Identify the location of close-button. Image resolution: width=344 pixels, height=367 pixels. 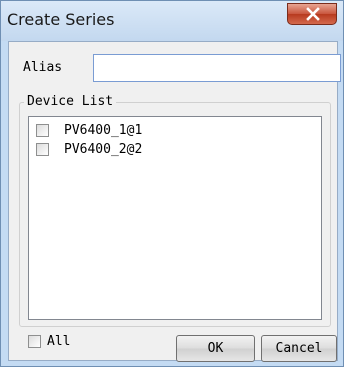
(312, 14).